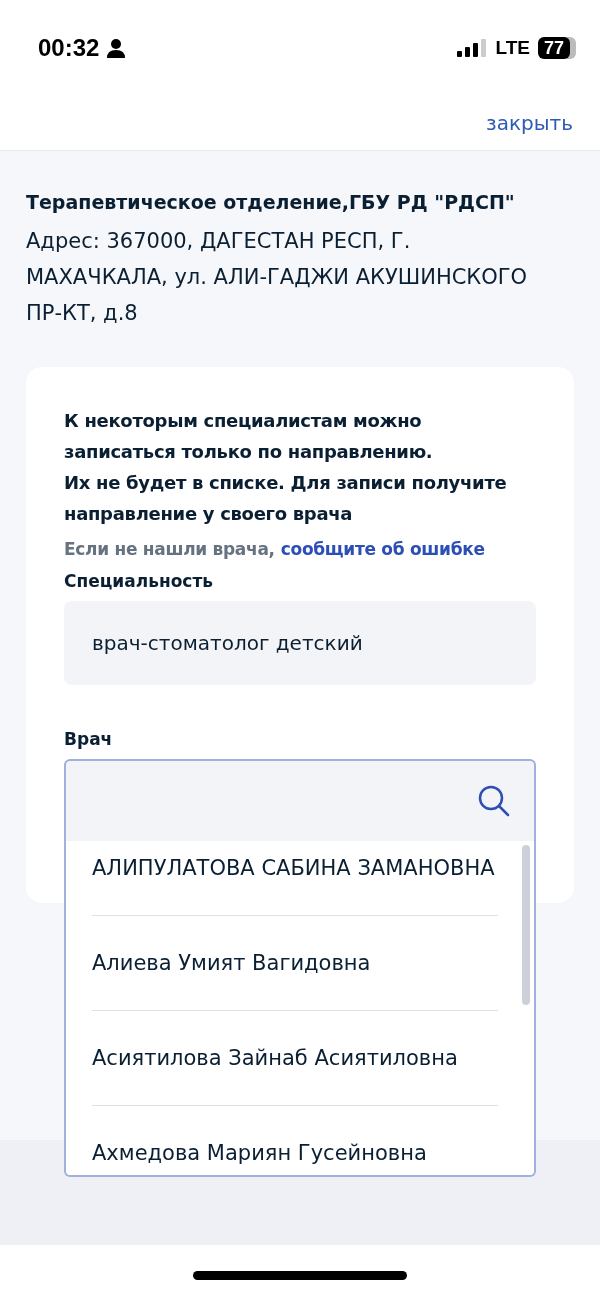  I want to click on signal-icon, so click(472, 47).